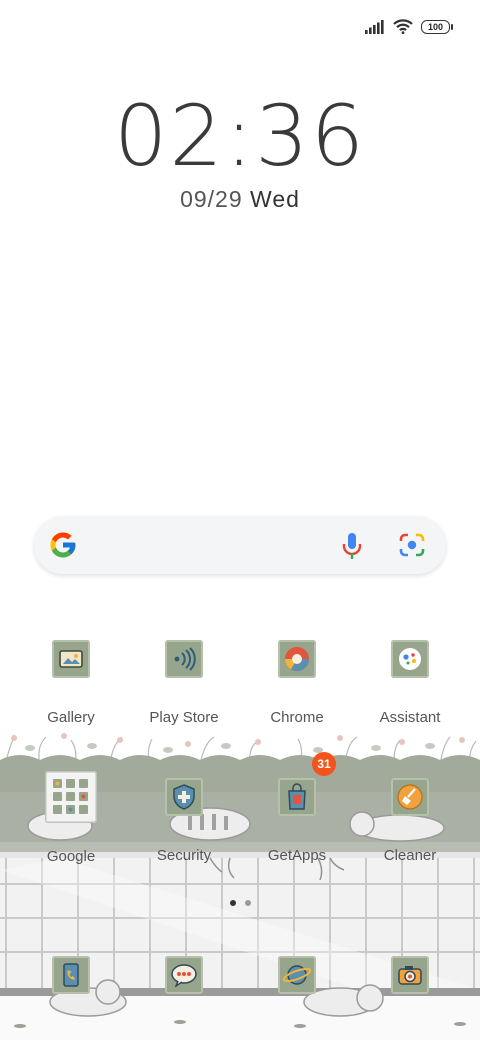 Image resolution: width=480 pixels, height=1040 pixels. I want to click on folder-google: Google, so click(71, 818).